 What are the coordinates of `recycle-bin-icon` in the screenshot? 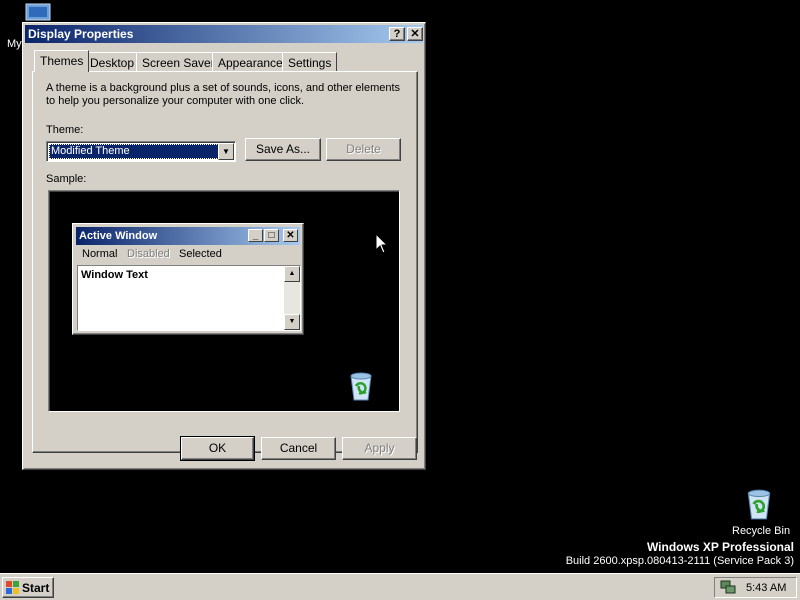 It's located at (759, 504).